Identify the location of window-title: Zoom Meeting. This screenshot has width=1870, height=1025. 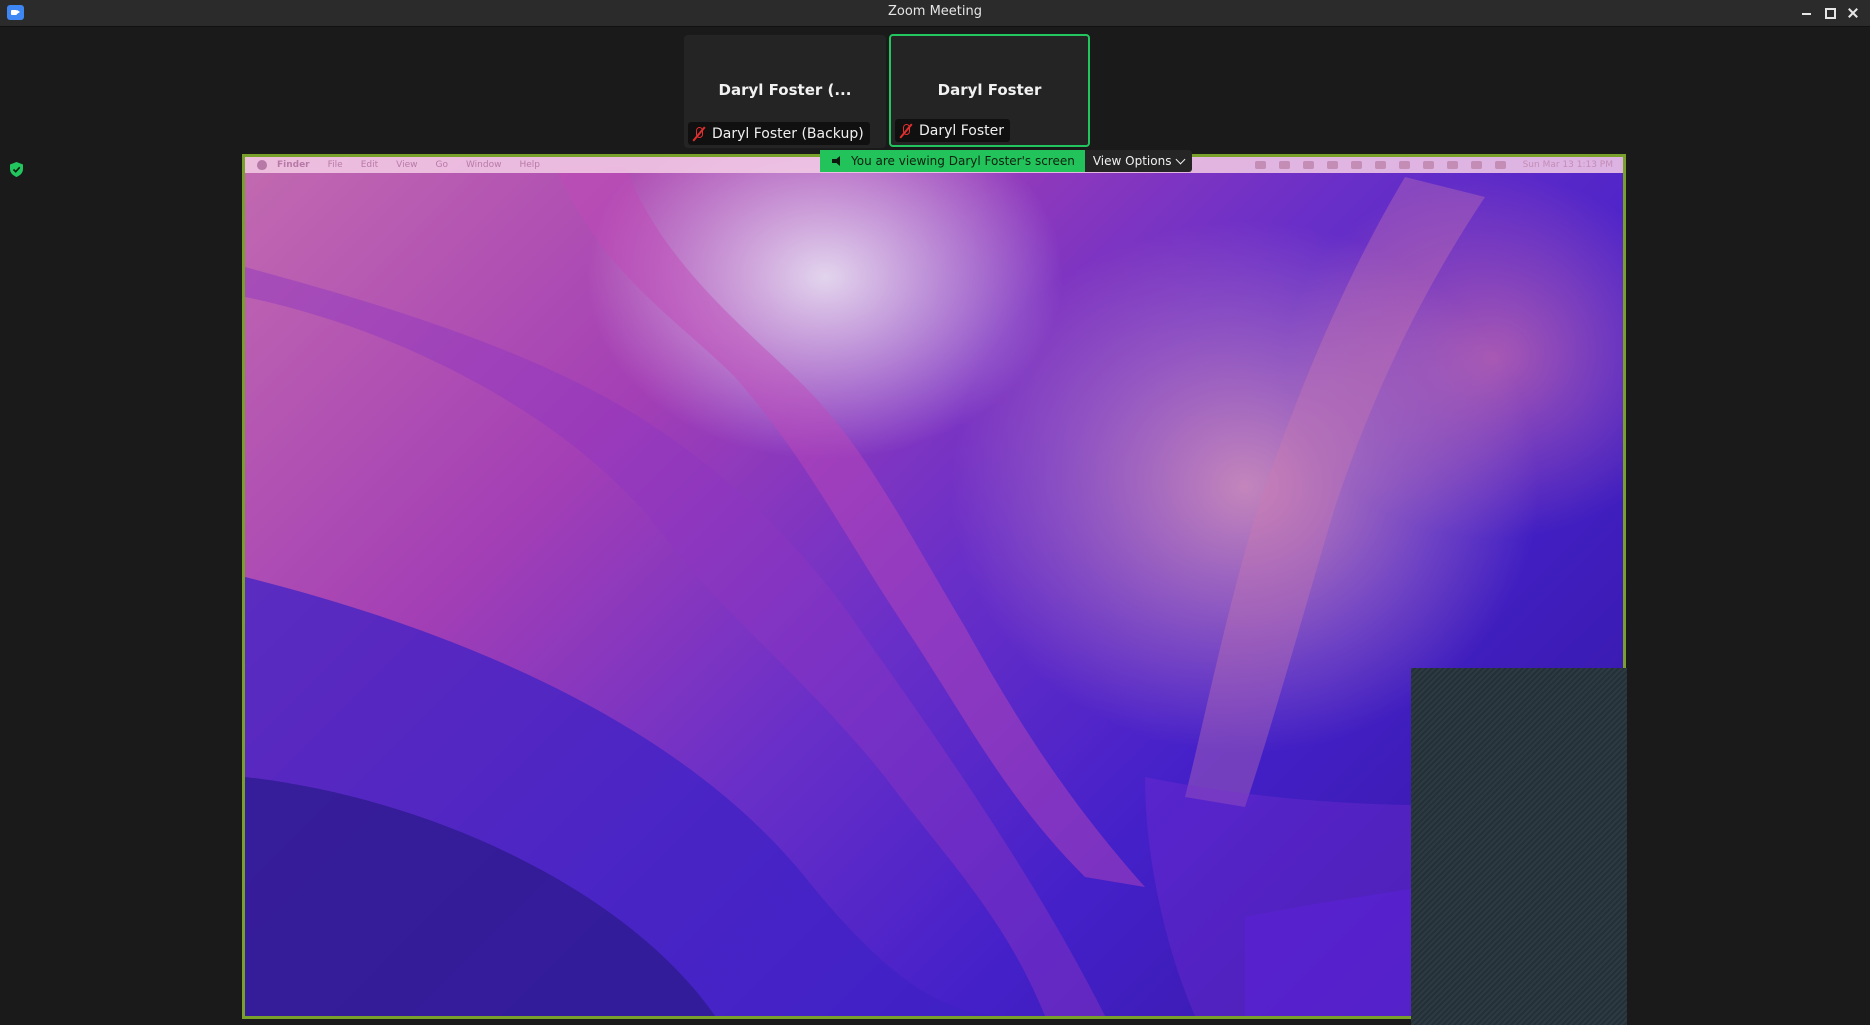
(935, 11).